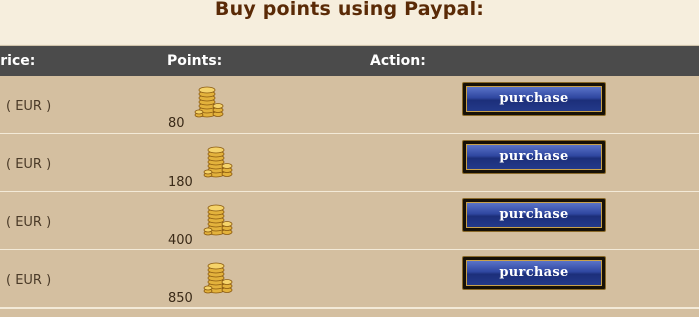  Describe the element at coordinates (195, 61) in the screenshot. I see `column-header-points: Points:` at that location.